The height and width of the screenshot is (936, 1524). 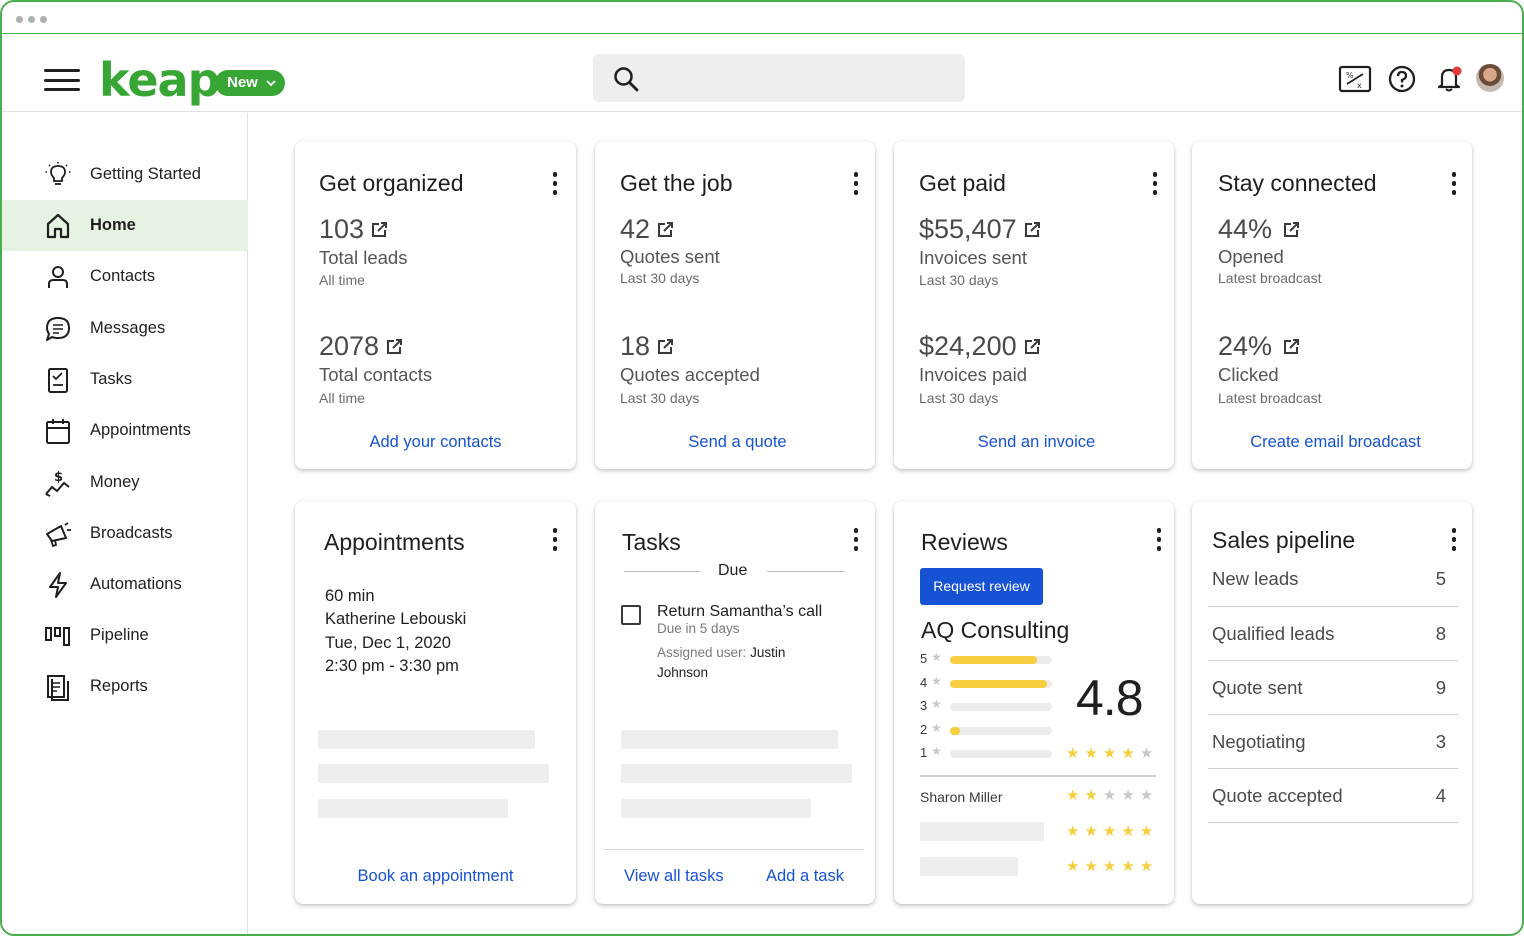 I want to click on metric-value: 44%, so click(x=1245, y=229).